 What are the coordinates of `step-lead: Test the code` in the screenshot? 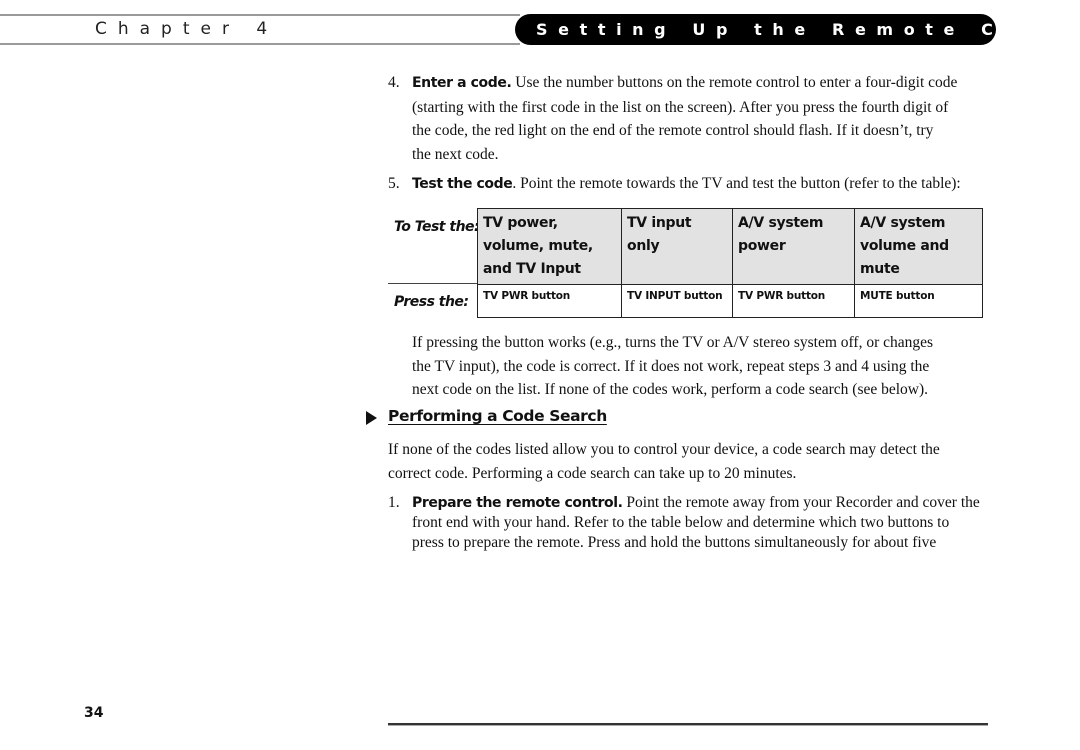 It's located at (462, 184).